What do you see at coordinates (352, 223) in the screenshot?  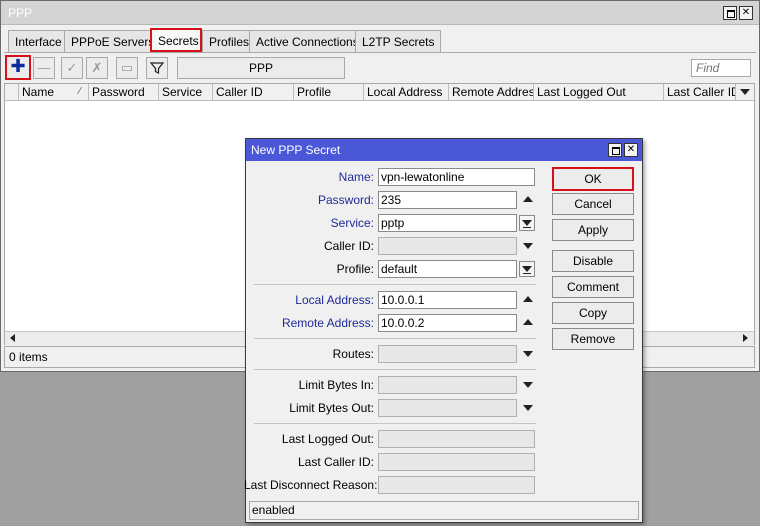 I see `service-label: Service:` at bounding box center [352, 223].